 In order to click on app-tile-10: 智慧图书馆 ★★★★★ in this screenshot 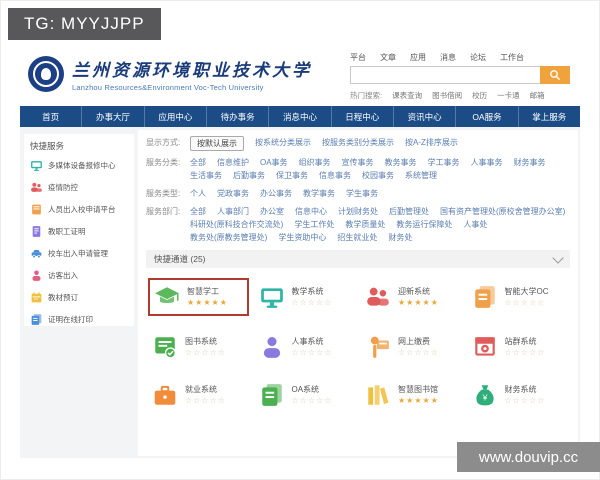, I will do `click(411, 395)`.